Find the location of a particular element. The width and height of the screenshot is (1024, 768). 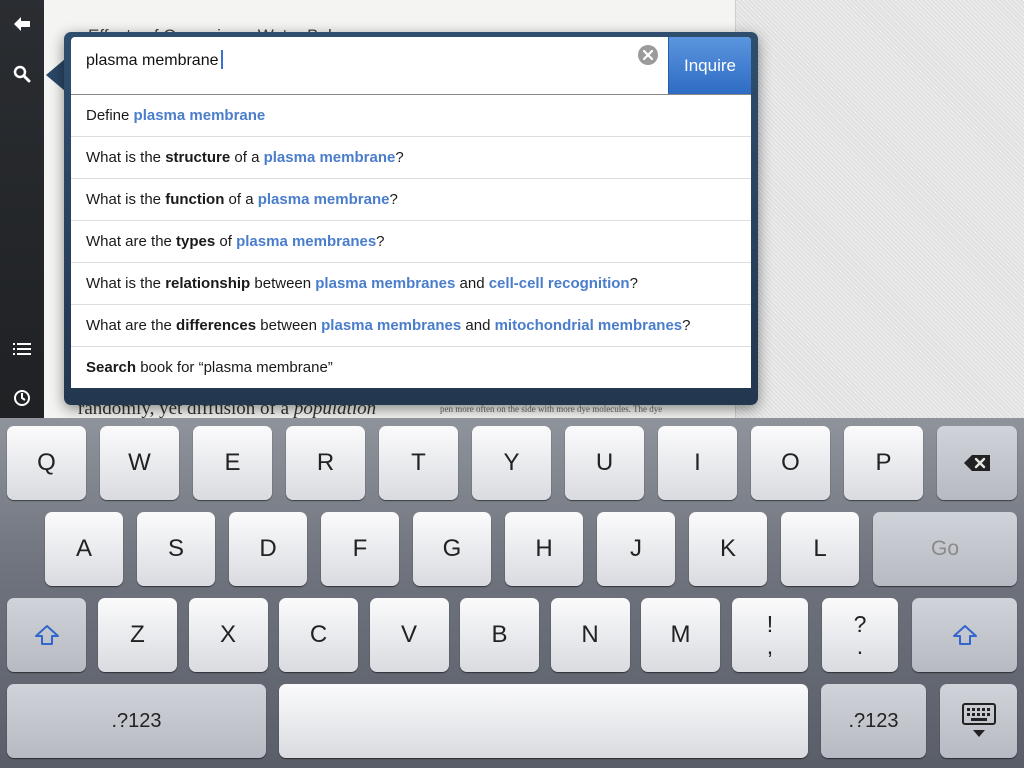

suggestion-keyword: structure is located at coordinates (198, 157).